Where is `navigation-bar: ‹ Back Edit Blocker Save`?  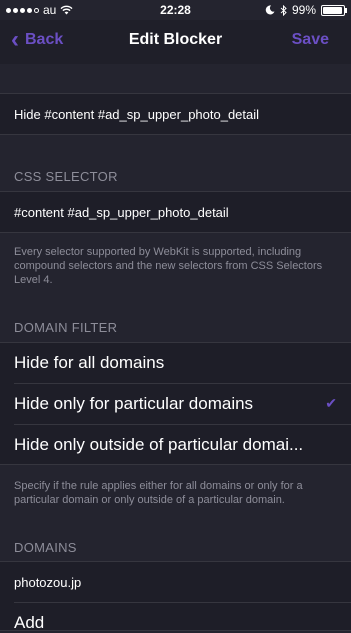
navigation-bar: ‹ Back Edit Blocker Save is located at coordinates (175, 42).